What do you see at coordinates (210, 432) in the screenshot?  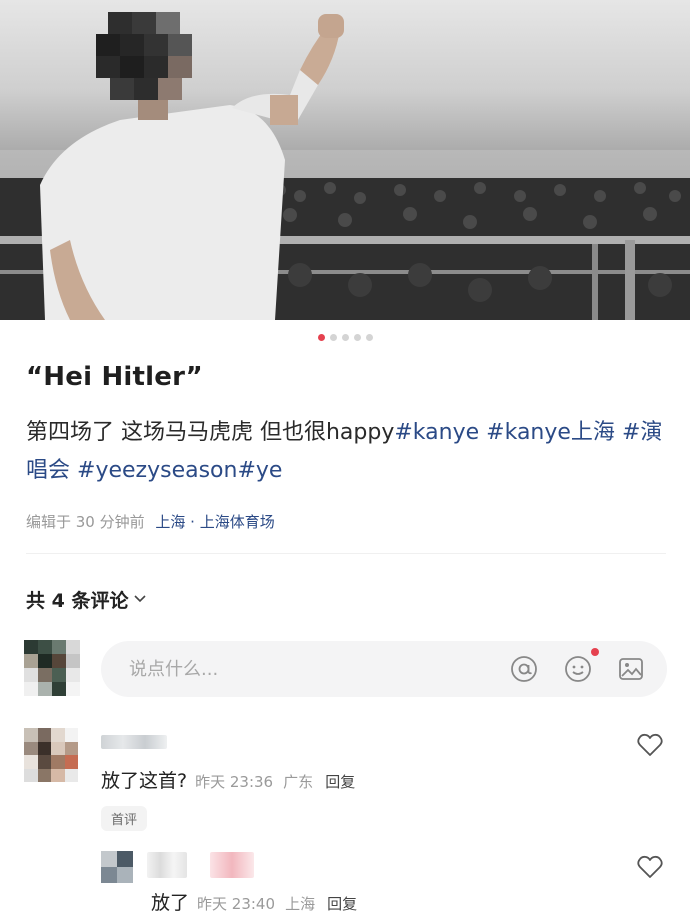 I see `post-body-text: 第四场了 这场马马虎虎 但也很happy` at bounding box center [210, 432].